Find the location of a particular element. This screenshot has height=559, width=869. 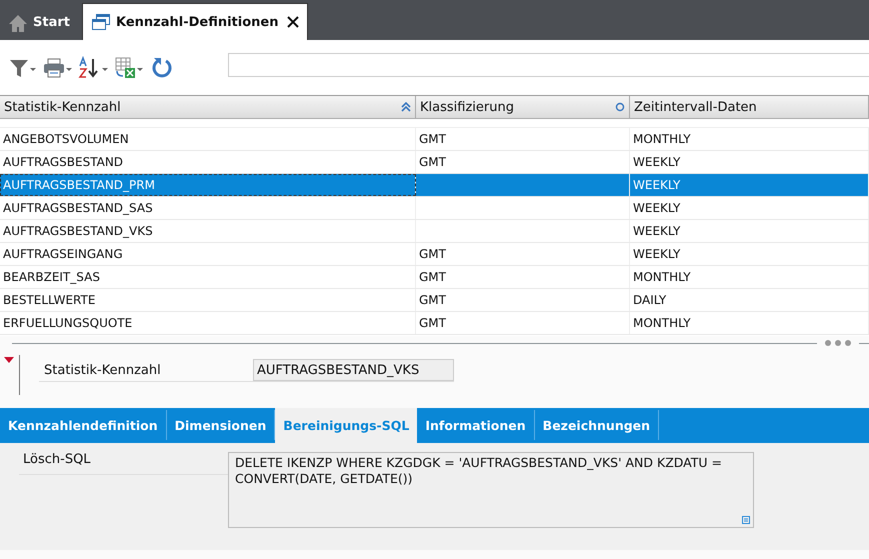

table-cell: ERFUELLUNGSQUOTE is located at coordinates (67, 323).